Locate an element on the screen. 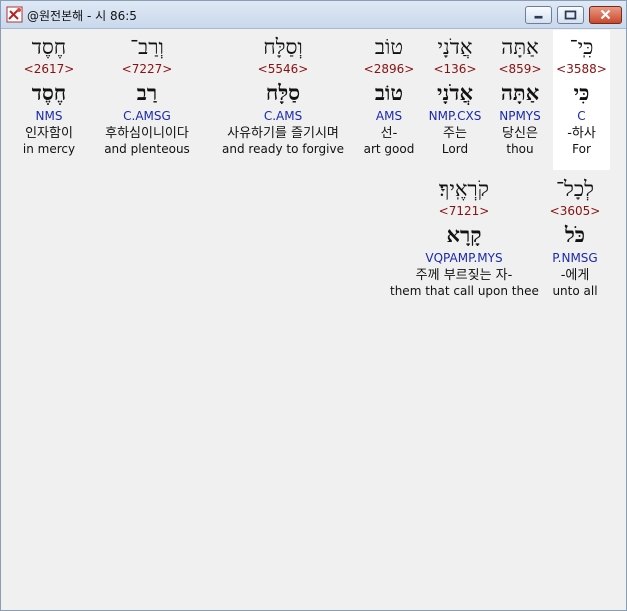 The width and height of the screenshot is (627, 611). word-column: לְכָל־ <3605> כֹּל P.NMSG -에게 unto all is located at coordinates (575, 235).